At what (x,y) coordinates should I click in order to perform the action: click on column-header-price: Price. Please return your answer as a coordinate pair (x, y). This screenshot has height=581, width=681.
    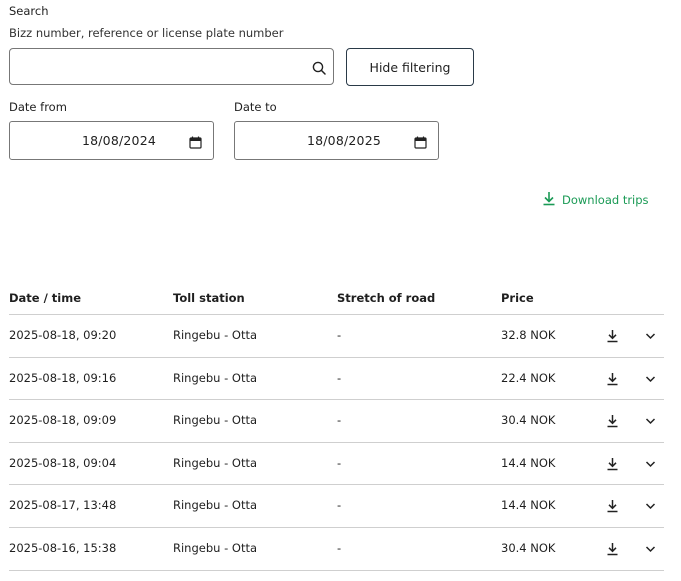
    Looking at the image, I should click on (517, 298).